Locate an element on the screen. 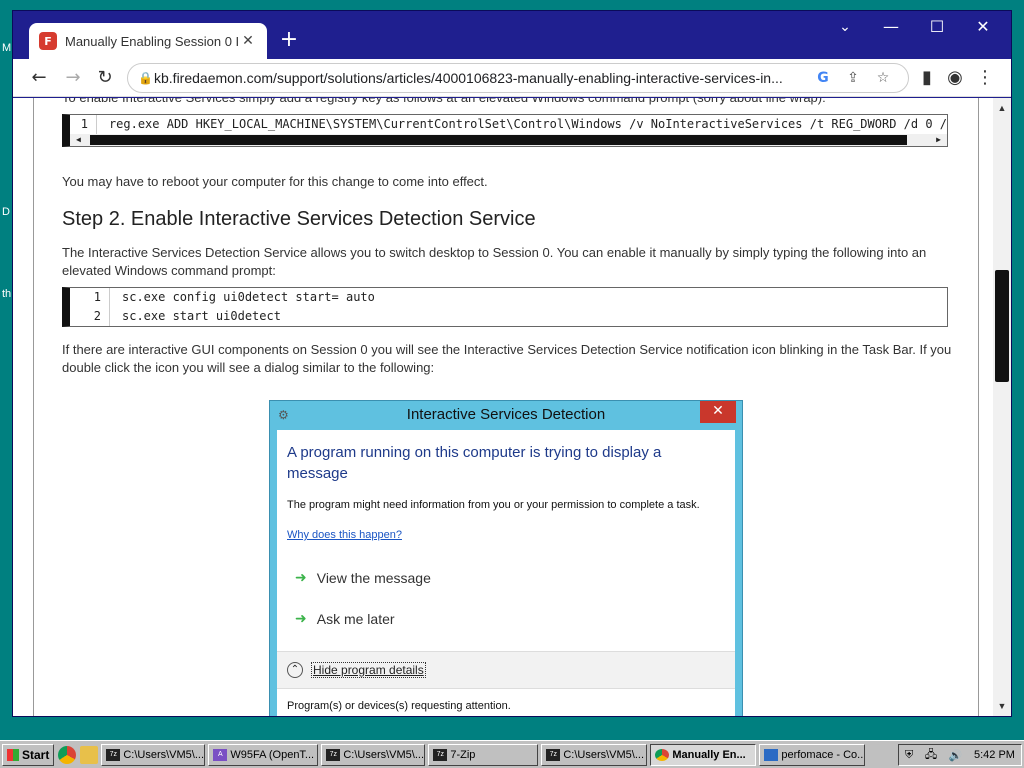  google-icon: G is located at coordinates (823, 78).